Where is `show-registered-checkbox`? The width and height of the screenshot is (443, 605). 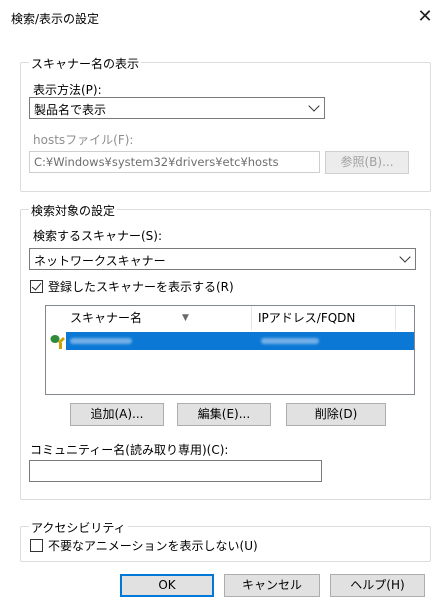 show-registered-checkbox is located at coordinates (36, 286).